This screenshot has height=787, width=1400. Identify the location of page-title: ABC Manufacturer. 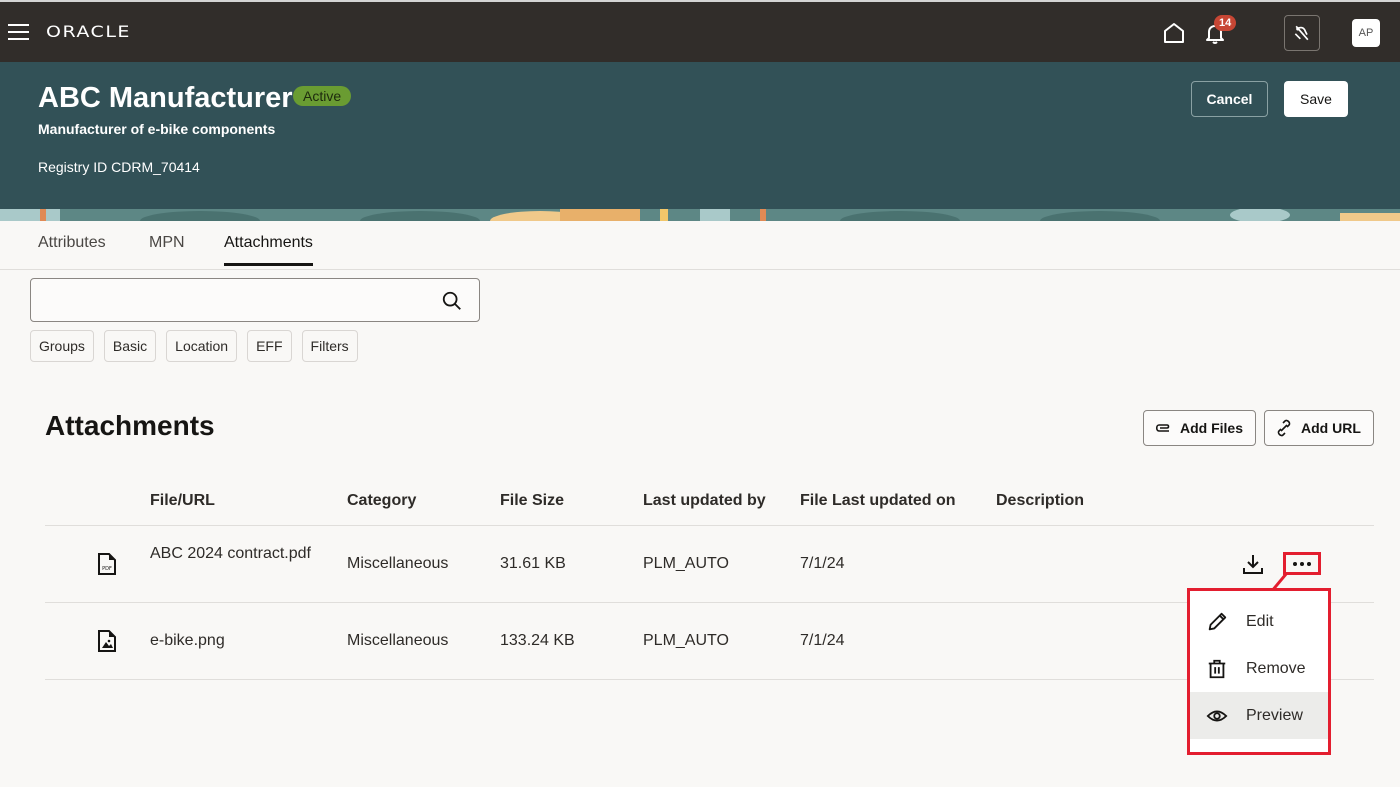
(165, 98).